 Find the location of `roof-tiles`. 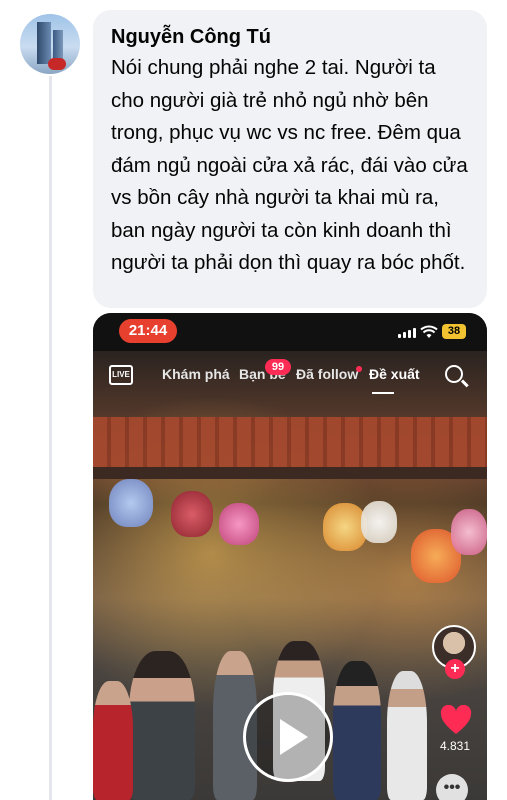

roof-tiles is located at coordinates (290, 442).